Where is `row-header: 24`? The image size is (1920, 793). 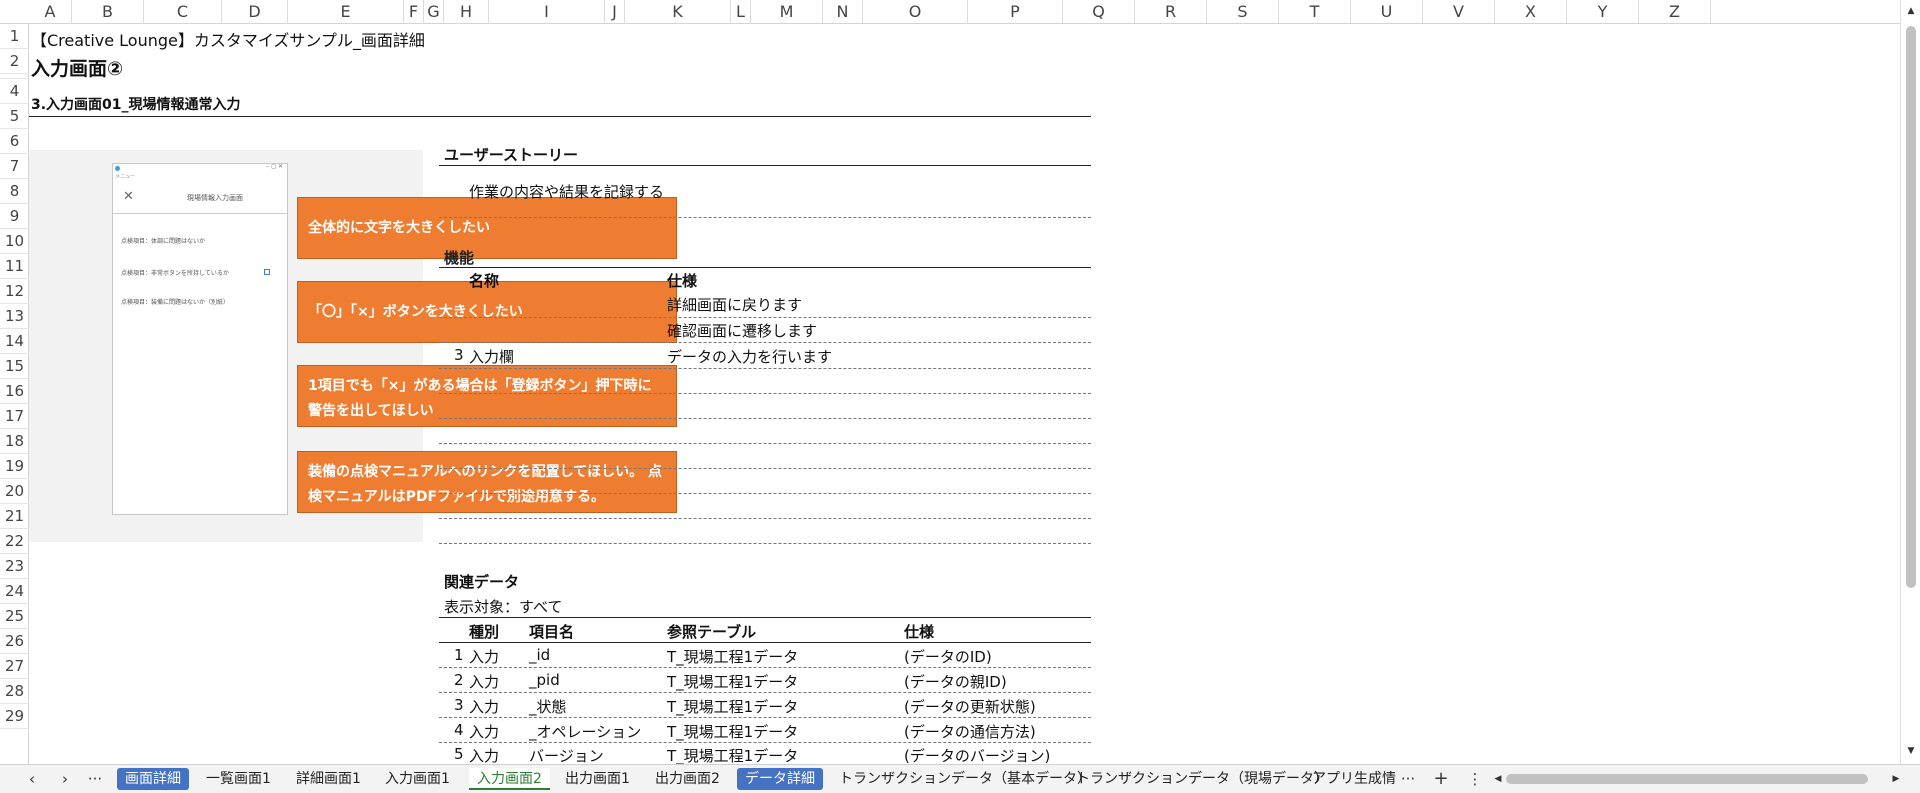
row-header: 24 is located at coordinates (14, 591).